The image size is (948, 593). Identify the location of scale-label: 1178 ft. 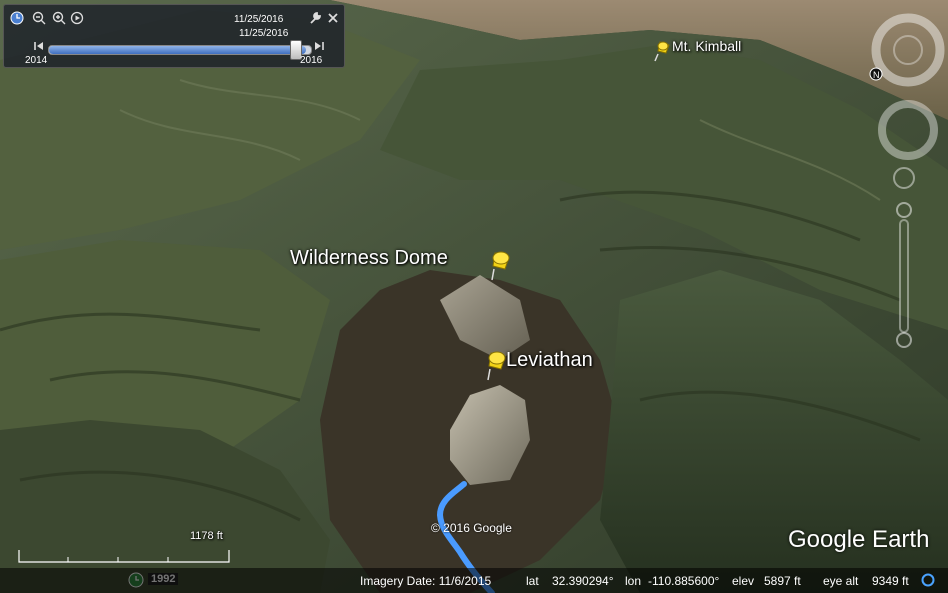
(206, 536).